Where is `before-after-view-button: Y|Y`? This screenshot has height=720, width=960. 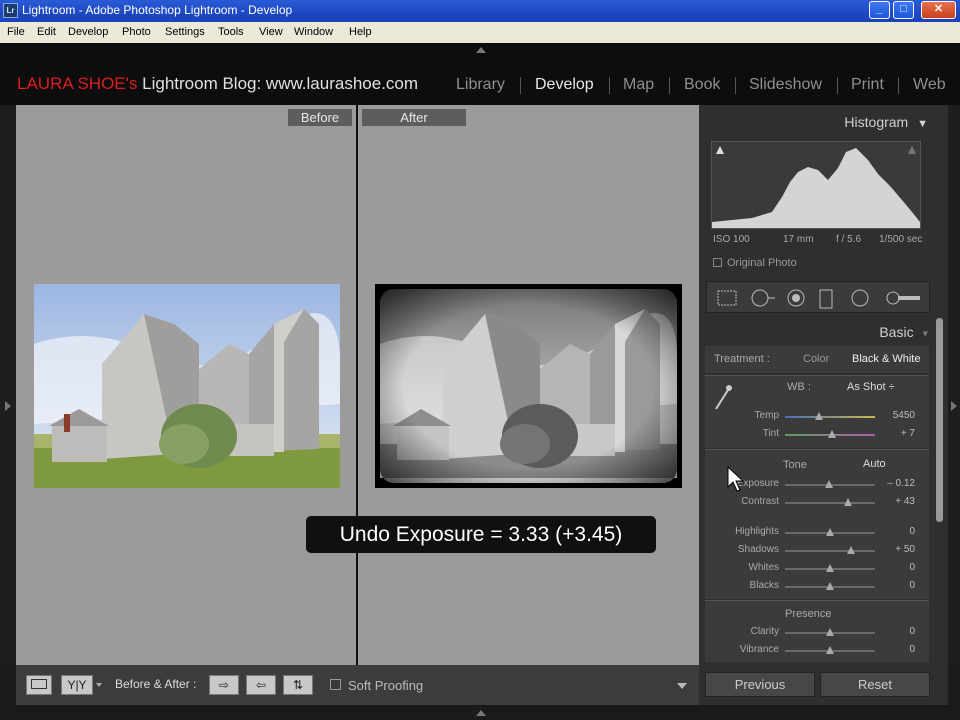 before-after-view-button: Y|Y is located at coordinates (77, 685).